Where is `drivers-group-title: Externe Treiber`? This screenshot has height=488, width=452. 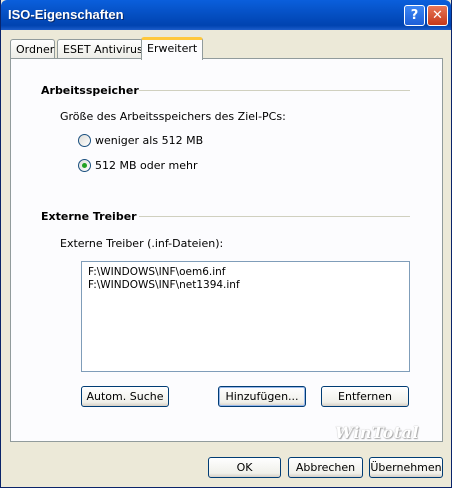 drivers-group-title: Externe Treiber is located at coordinates (89, 216).